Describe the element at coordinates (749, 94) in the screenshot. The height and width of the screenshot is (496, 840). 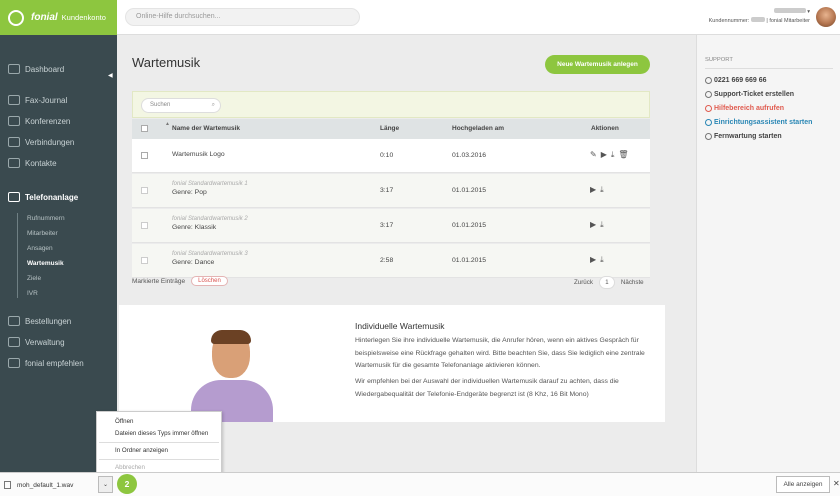
I see `support-ticket-link: Support-Ticket erstellen` at that location.